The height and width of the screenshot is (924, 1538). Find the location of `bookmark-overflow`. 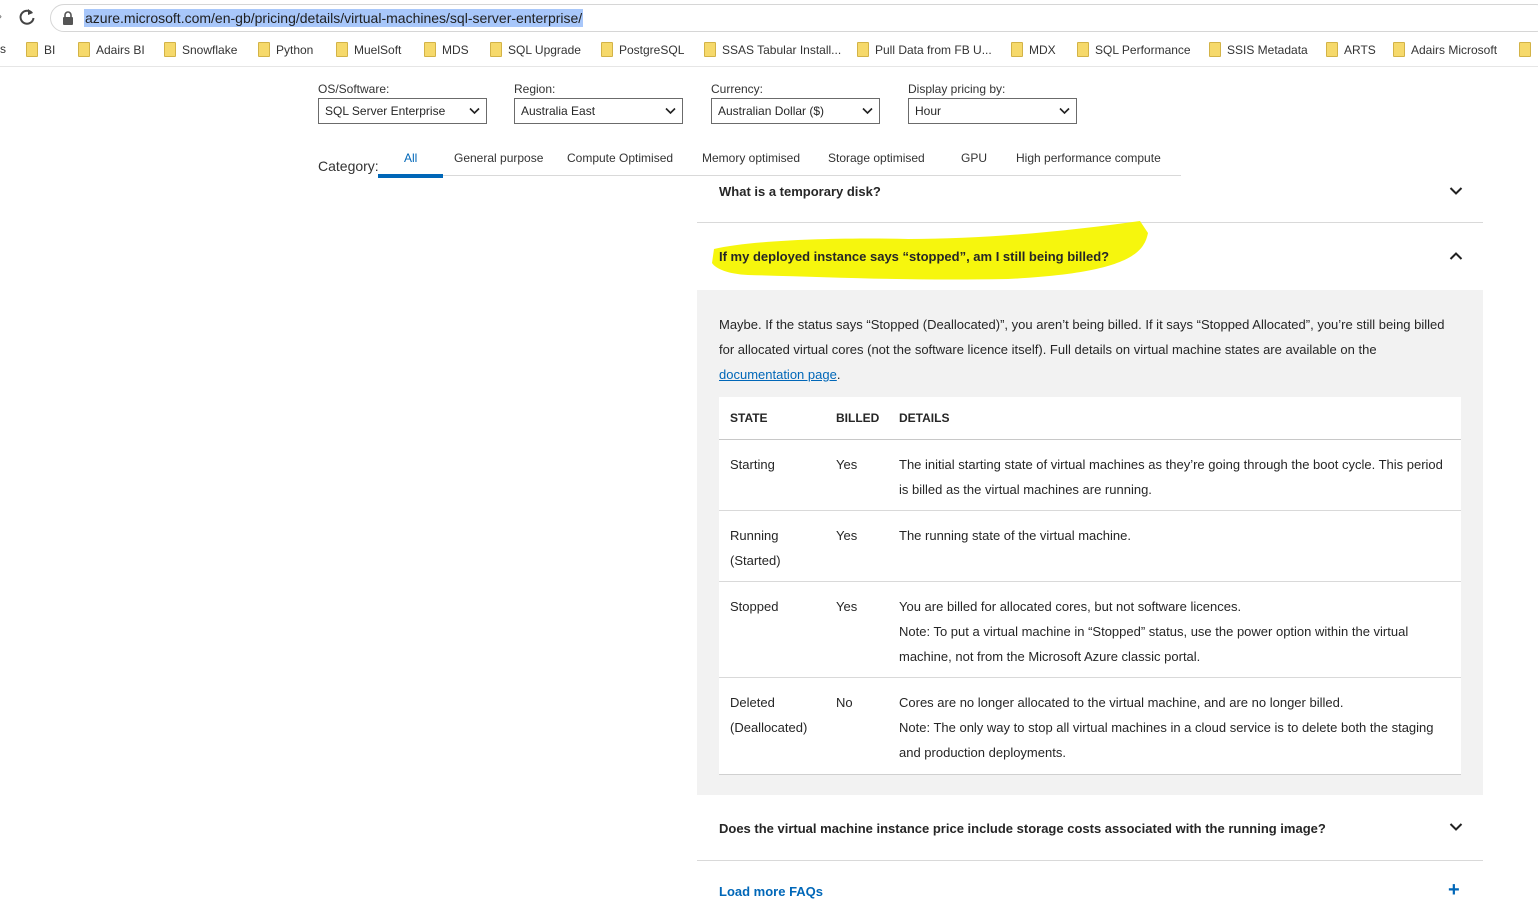

bookmark-overflow is located at coordinates (1528, 49).